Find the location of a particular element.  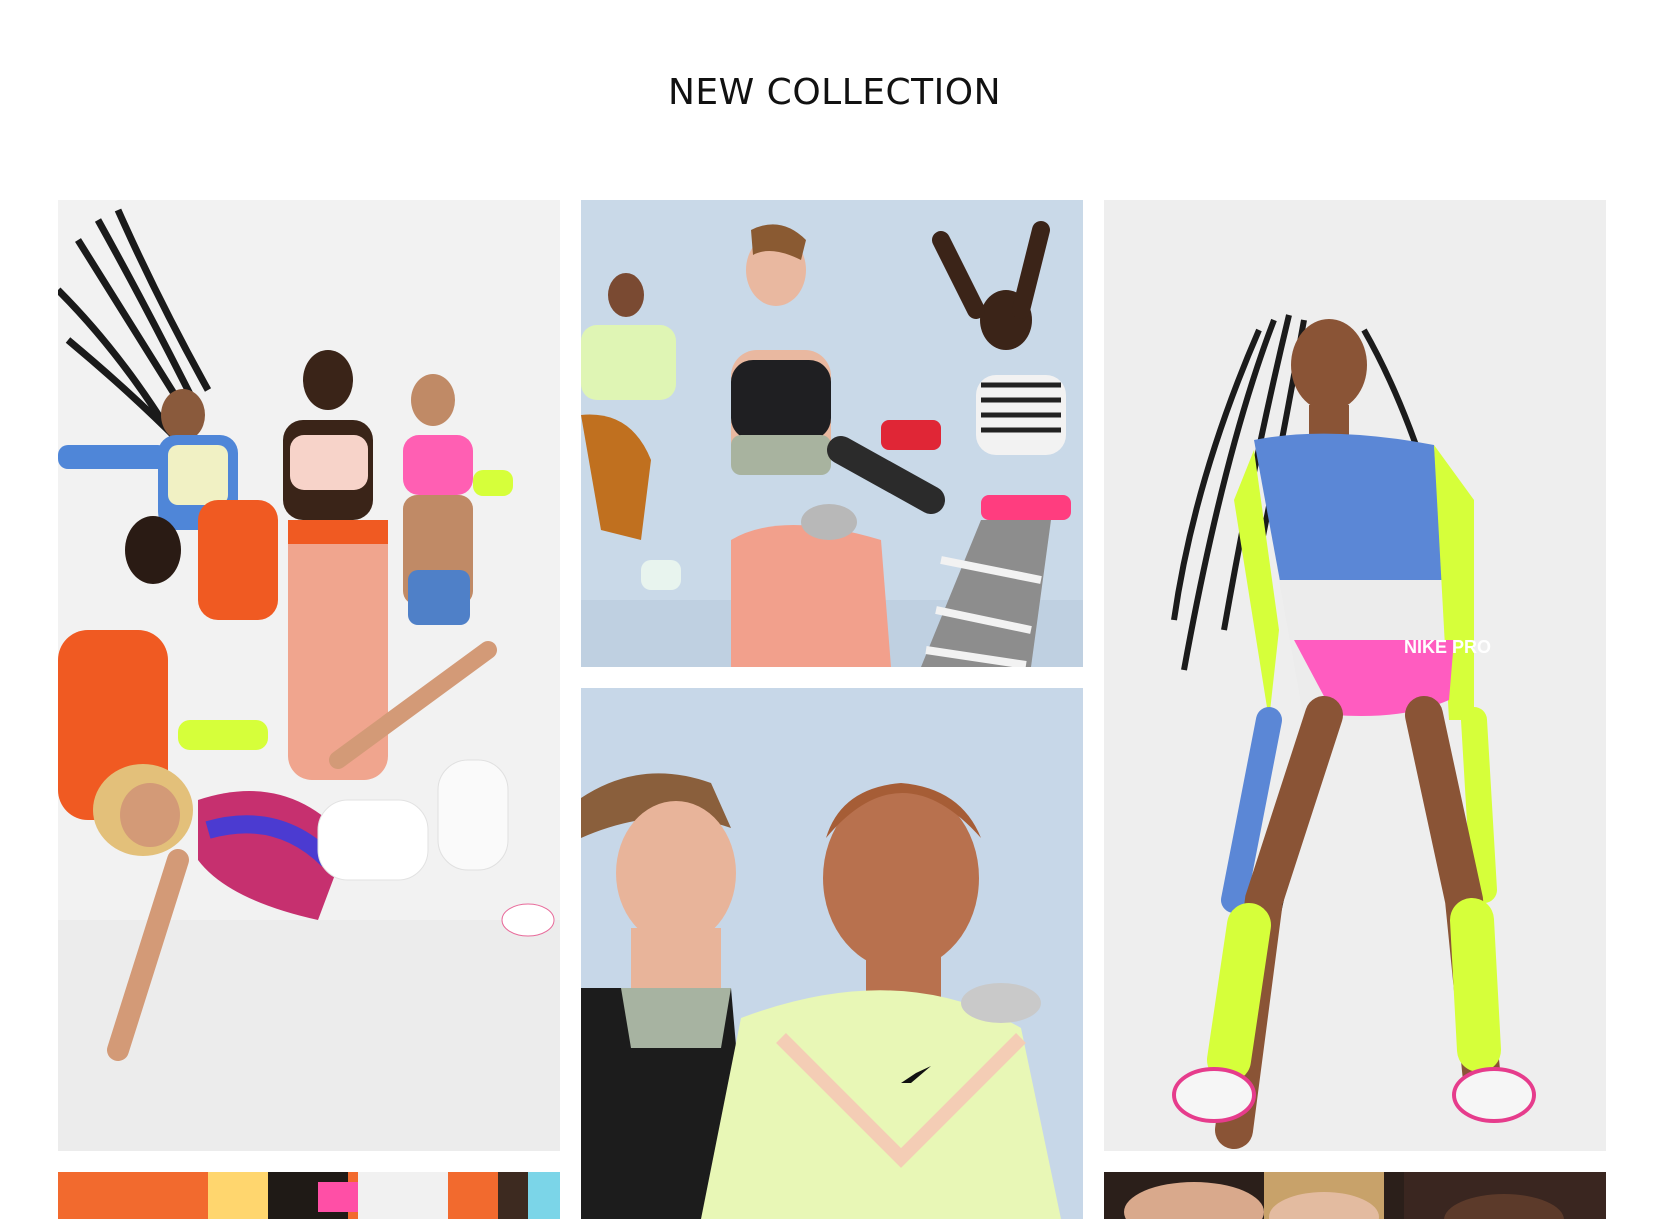

bodysuit-print-text: NIKE PRO is located at coordinates (1447, 647).